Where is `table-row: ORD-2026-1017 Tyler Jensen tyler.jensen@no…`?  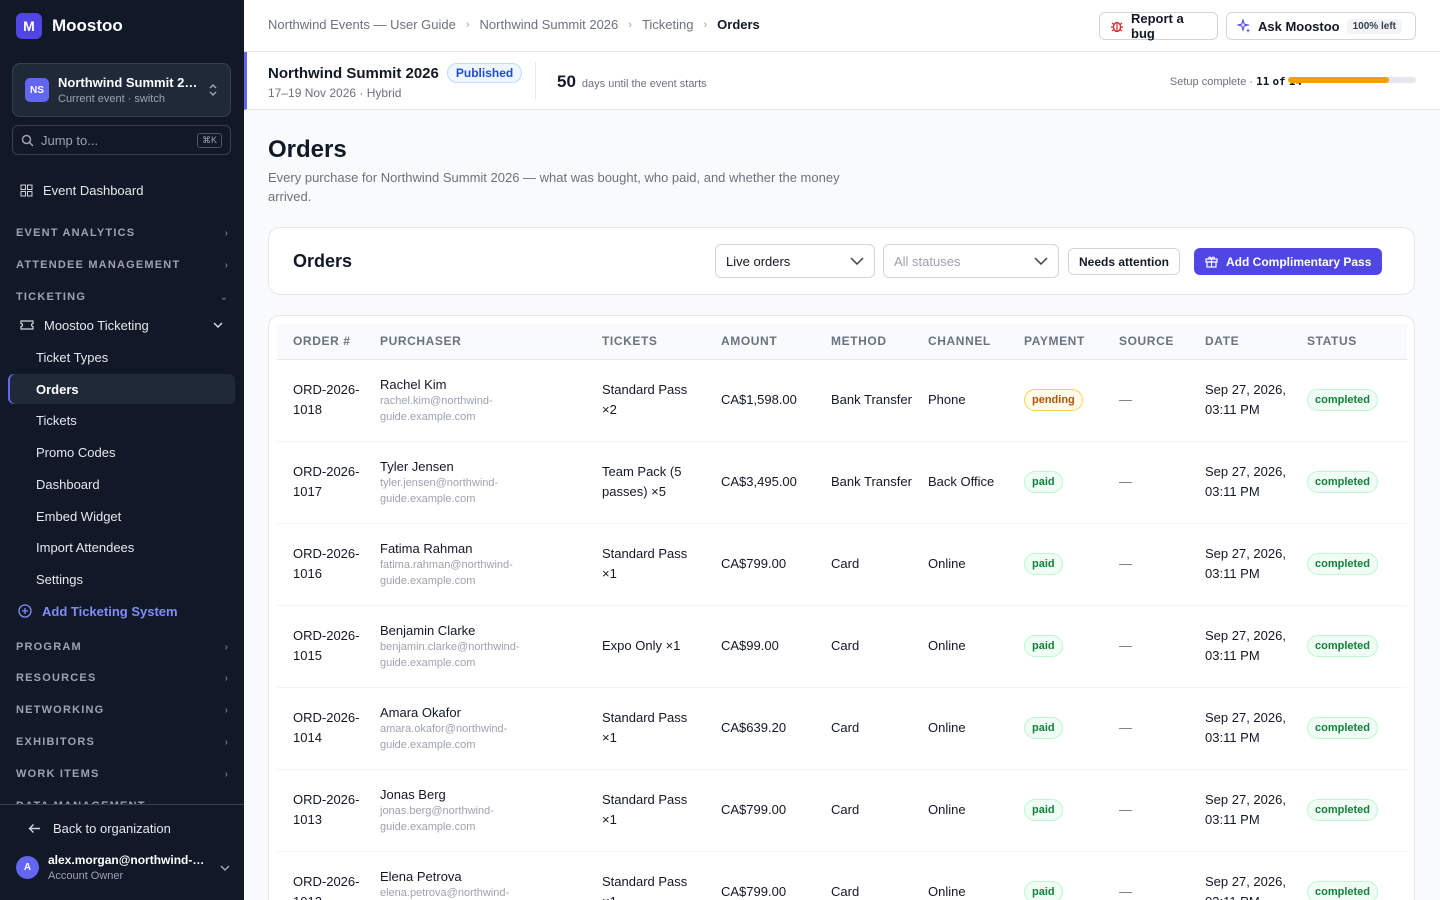 table-row: ORD-2026-1017 Tyler Jensen tyler.jensen@no… is located at coordinates (842, 482).